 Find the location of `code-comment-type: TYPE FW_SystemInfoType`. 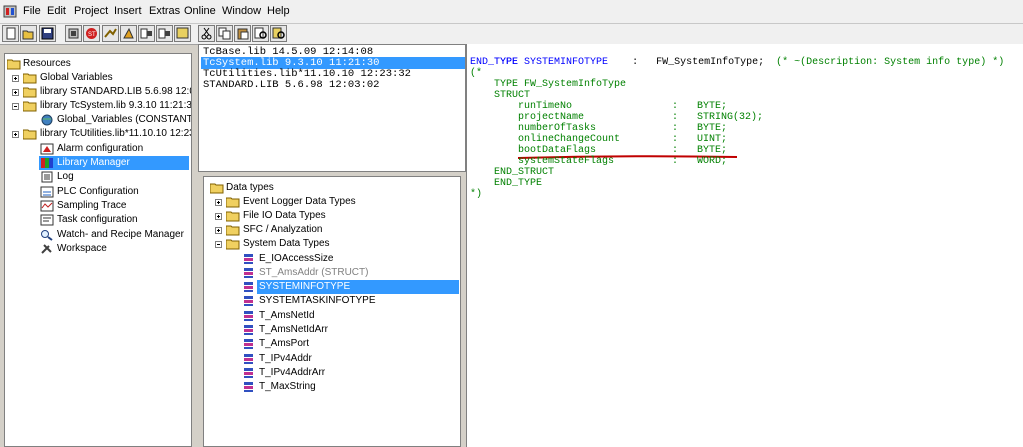

code-comment-type: TYPE FW_SystemInfoType is located at coordinates (560, 84).